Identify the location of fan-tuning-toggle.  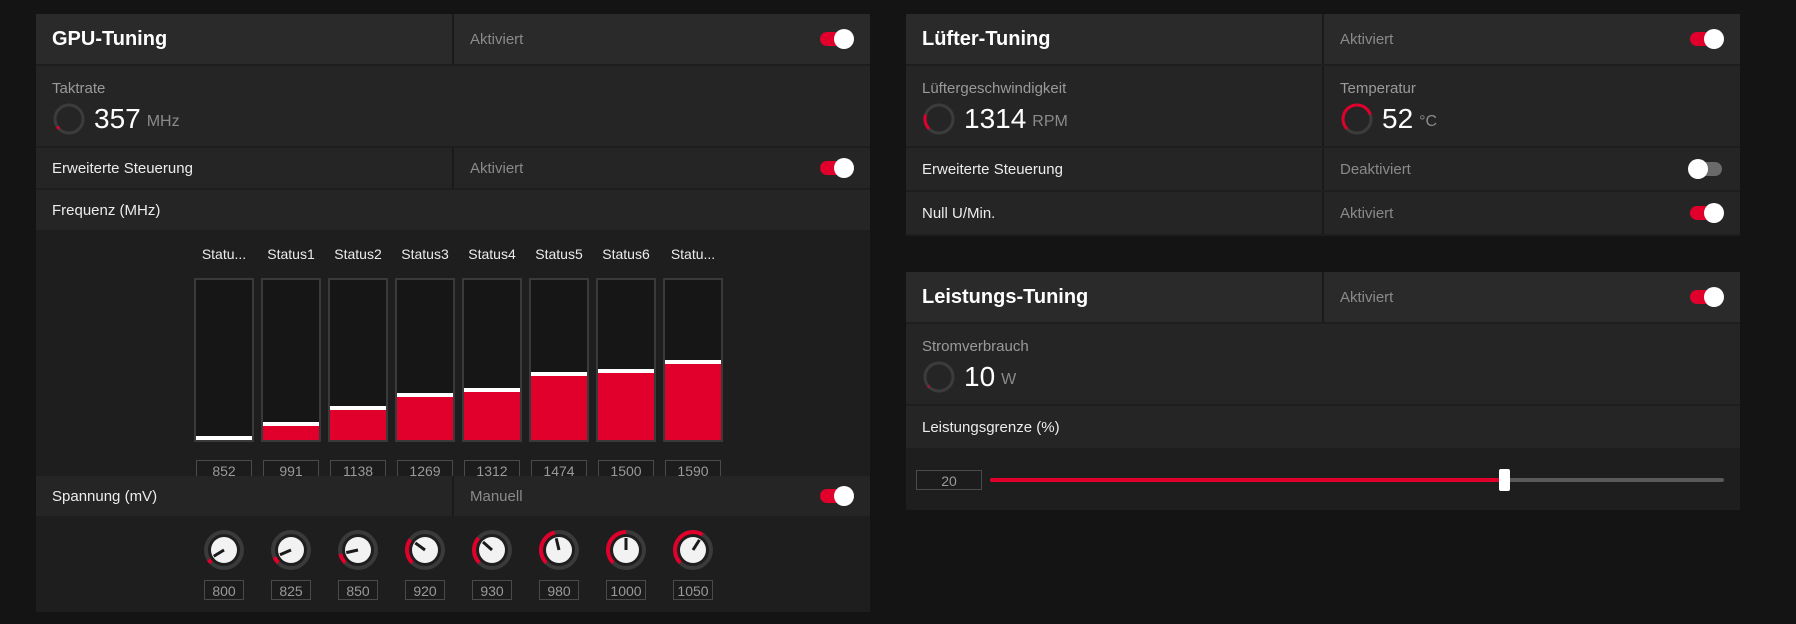
(1707, 39).